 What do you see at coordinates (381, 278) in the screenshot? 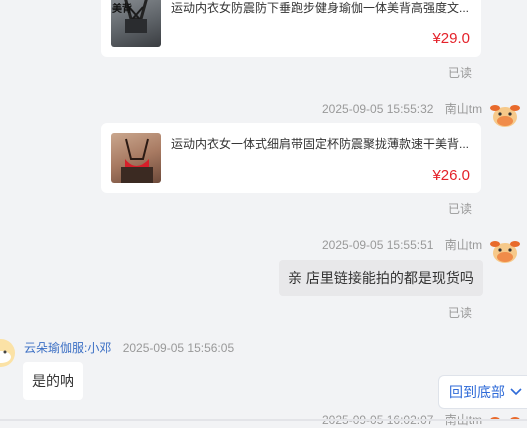
I see `message-bubble-outgoing: 亲 店里链接能拍的都是现货吗` at bounding box center [381, 278].